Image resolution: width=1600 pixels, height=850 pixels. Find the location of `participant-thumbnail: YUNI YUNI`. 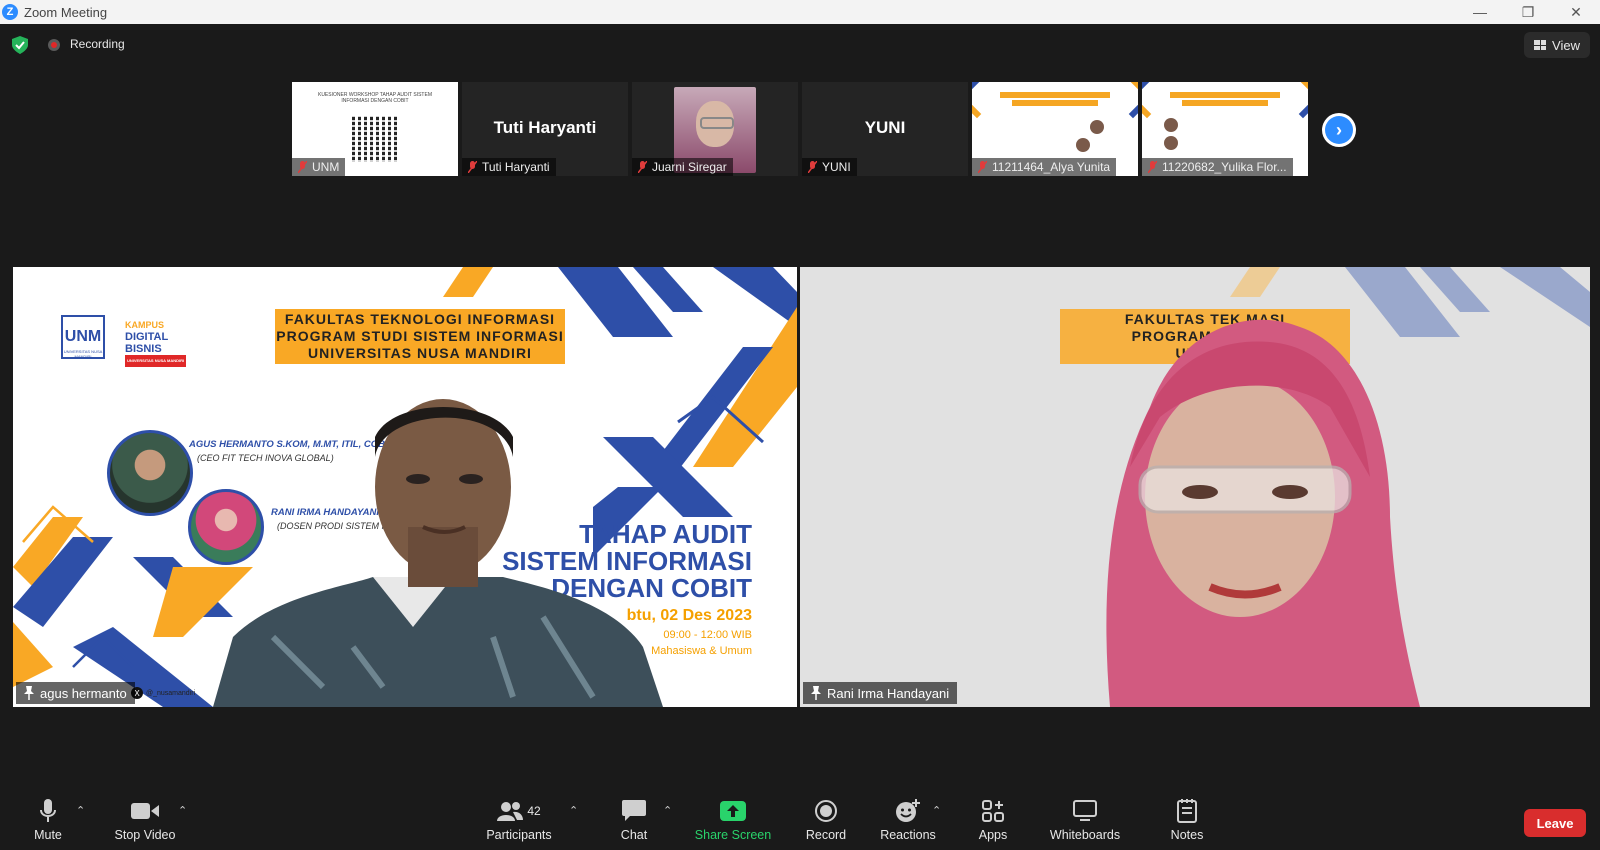

participant-thumbnail: YUNI YUNI is located at coordinates (885, 129).